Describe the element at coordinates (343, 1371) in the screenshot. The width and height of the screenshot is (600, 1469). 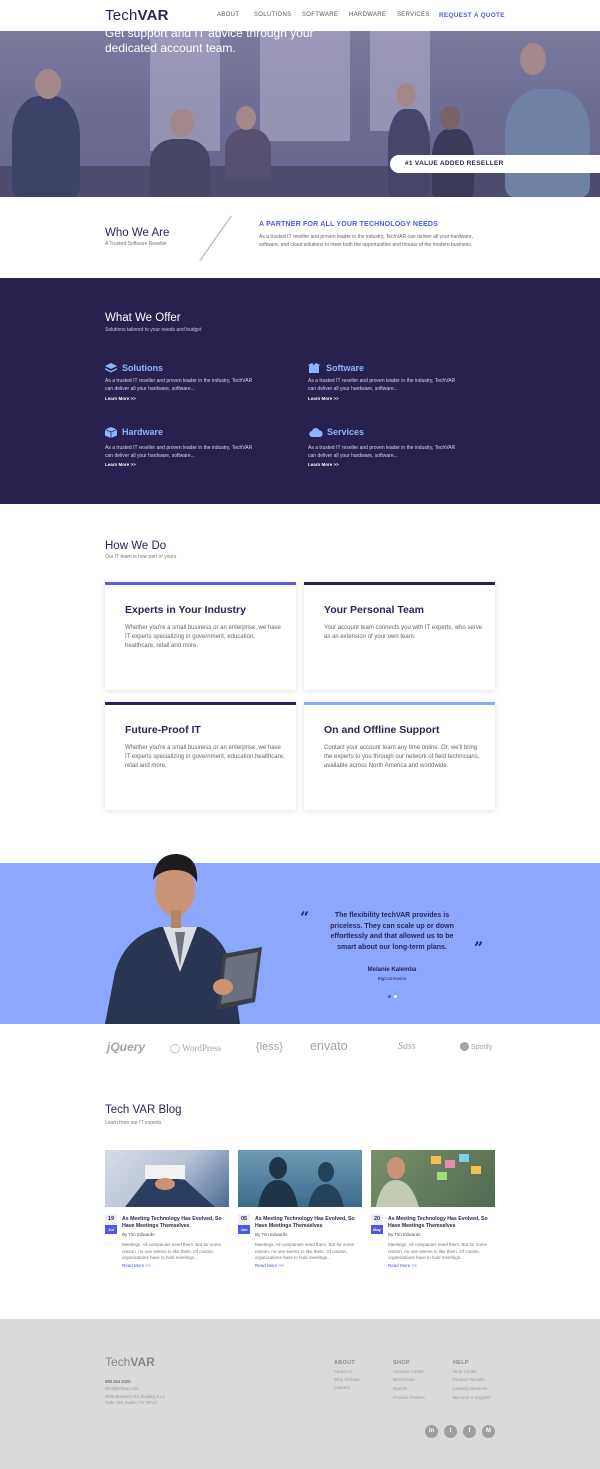
I see `footer-link: About Us` at that location.